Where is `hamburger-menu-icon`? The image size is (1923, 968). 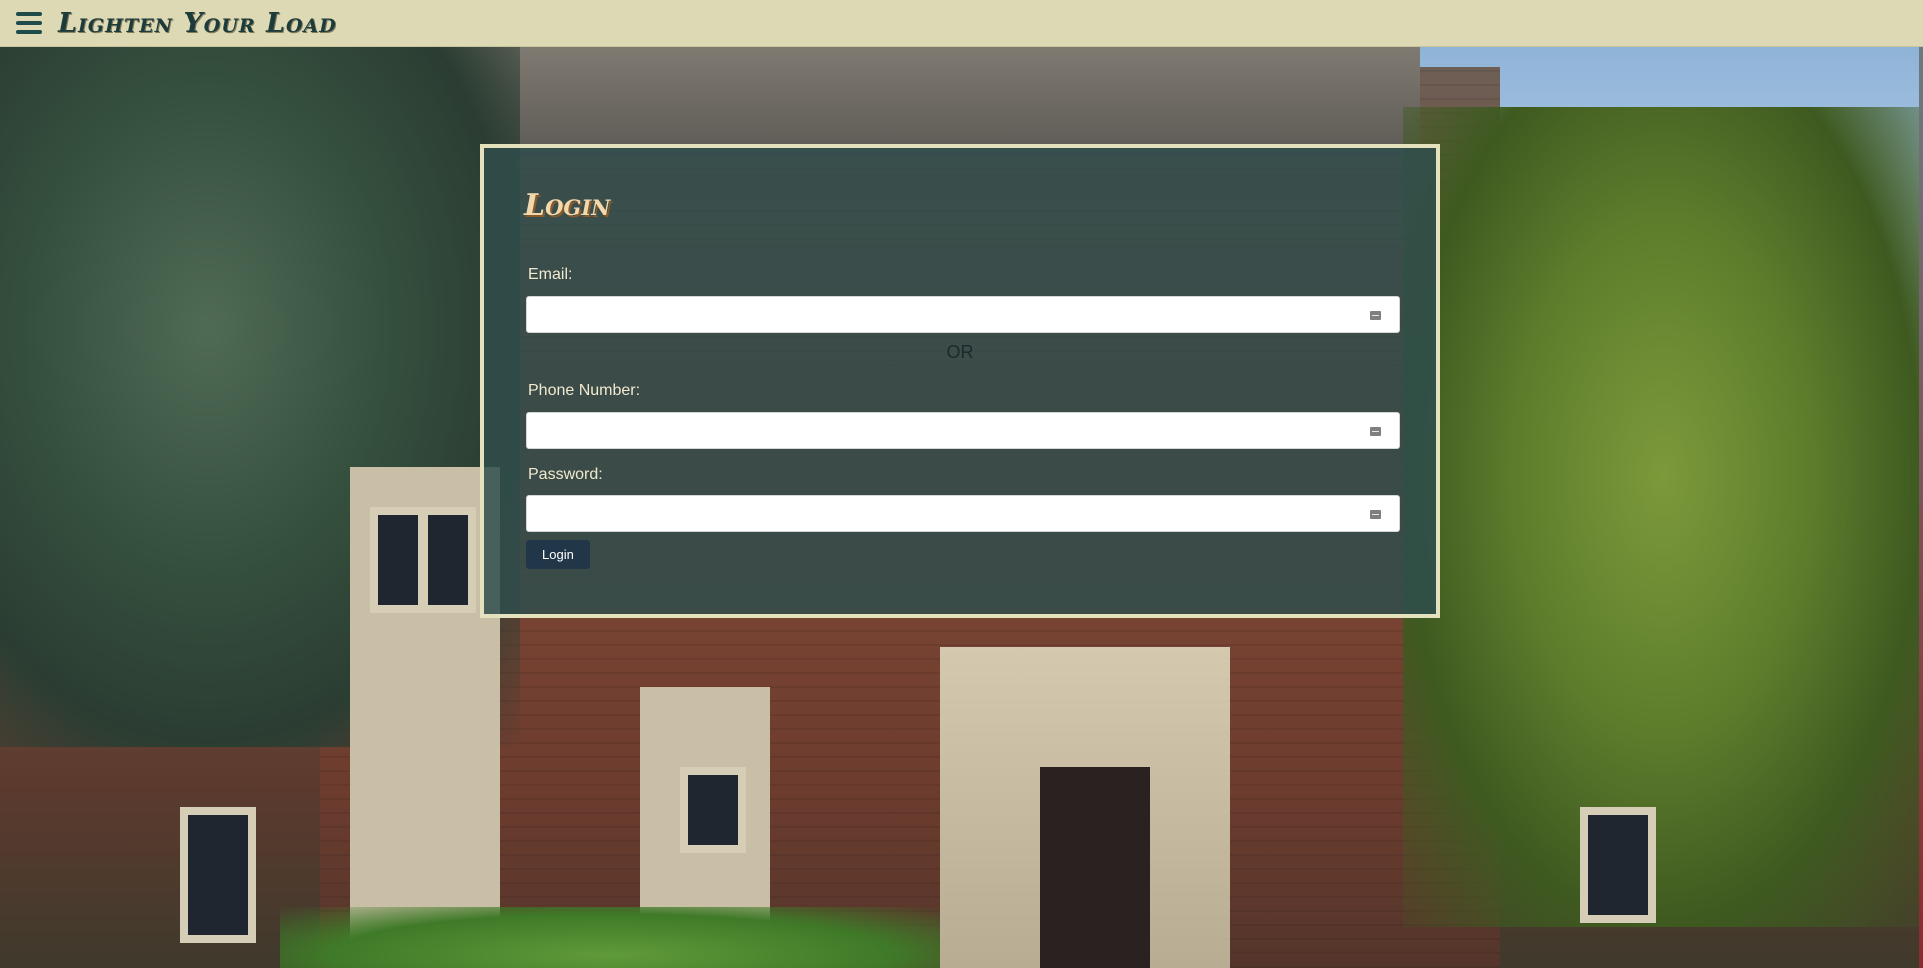 hamburger-menu-icon is located at coordinates (29, 23).